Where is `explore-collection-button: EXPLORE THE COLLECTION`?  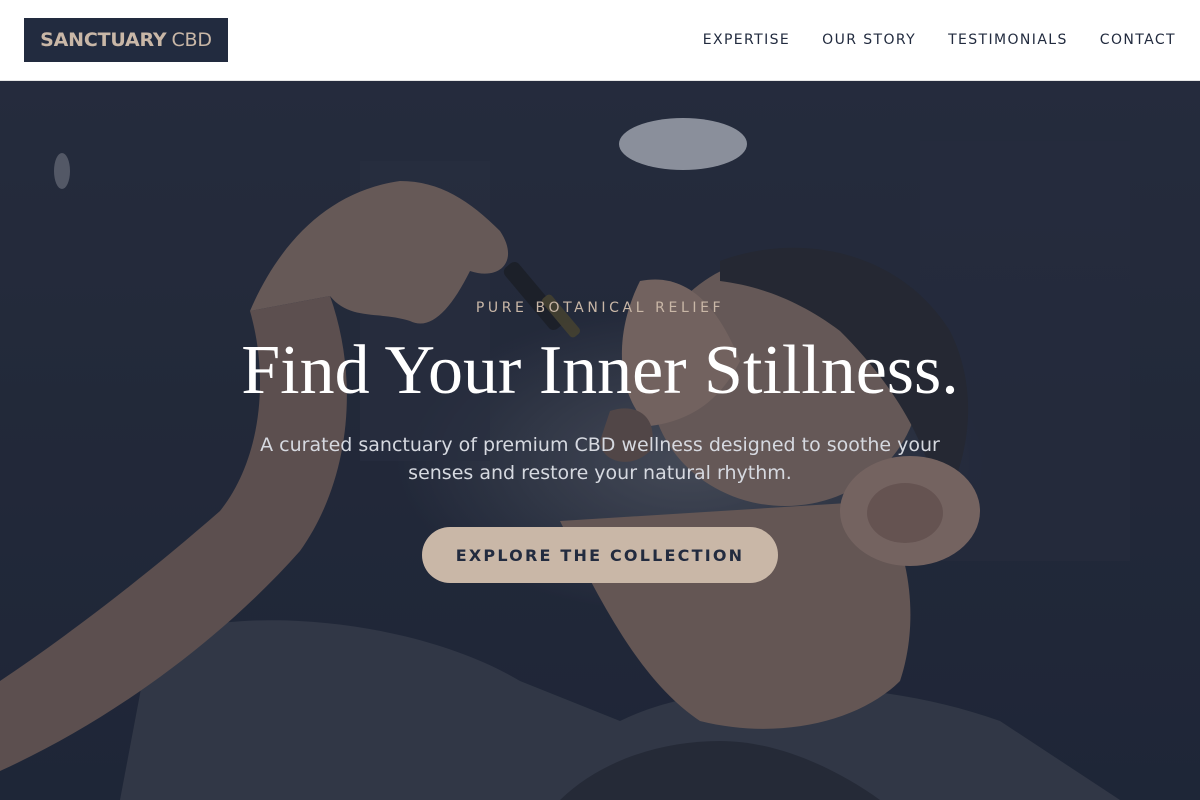 explore-collection-button: EXPLORE THE COLLECTION is located at coordinates (600, 555).